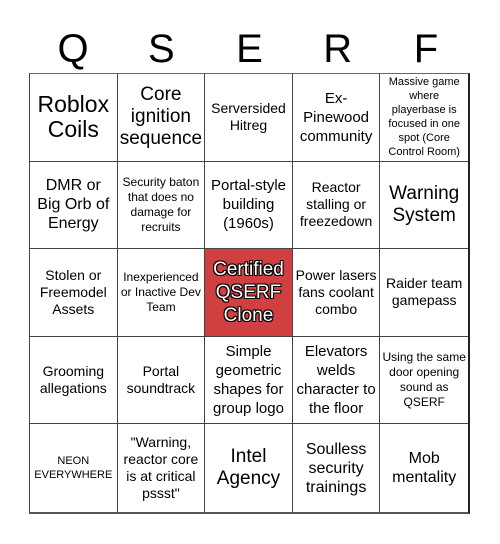 This screenshot has height=544, width=500. What do you see at coordinates (74, 293) in the screenshot?
I see `bingo-cell: Stolen or Freemodel Assets` at bounding box center [74, 293].